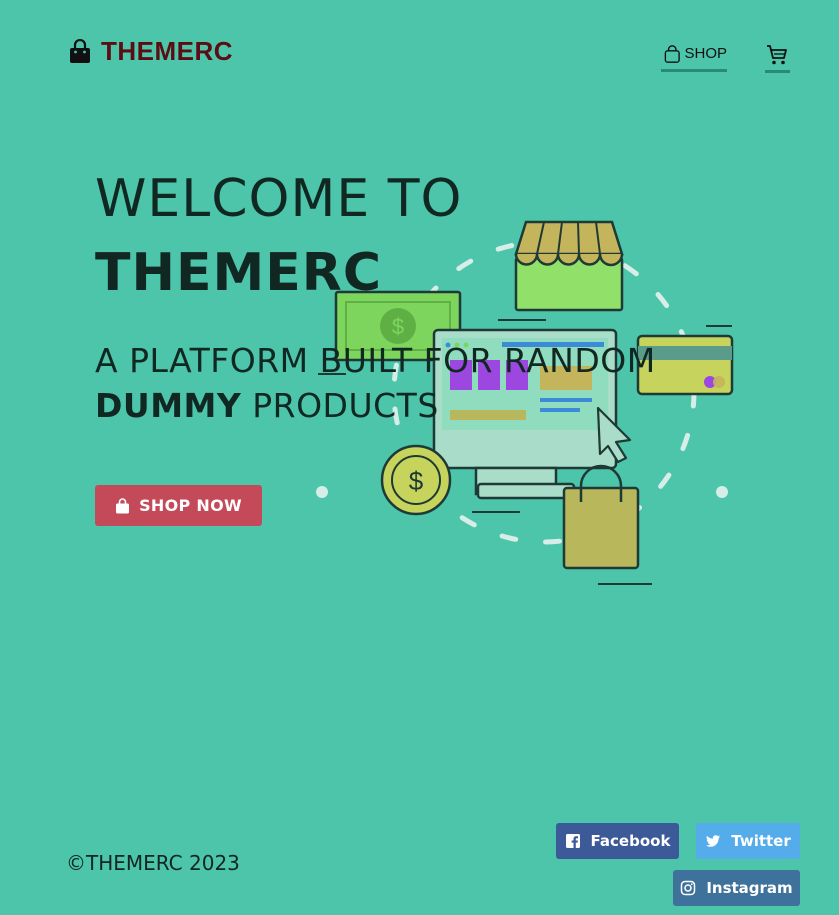 This screenshot has width=839, height=915. I want to click on dot-right, so click(722, 492).